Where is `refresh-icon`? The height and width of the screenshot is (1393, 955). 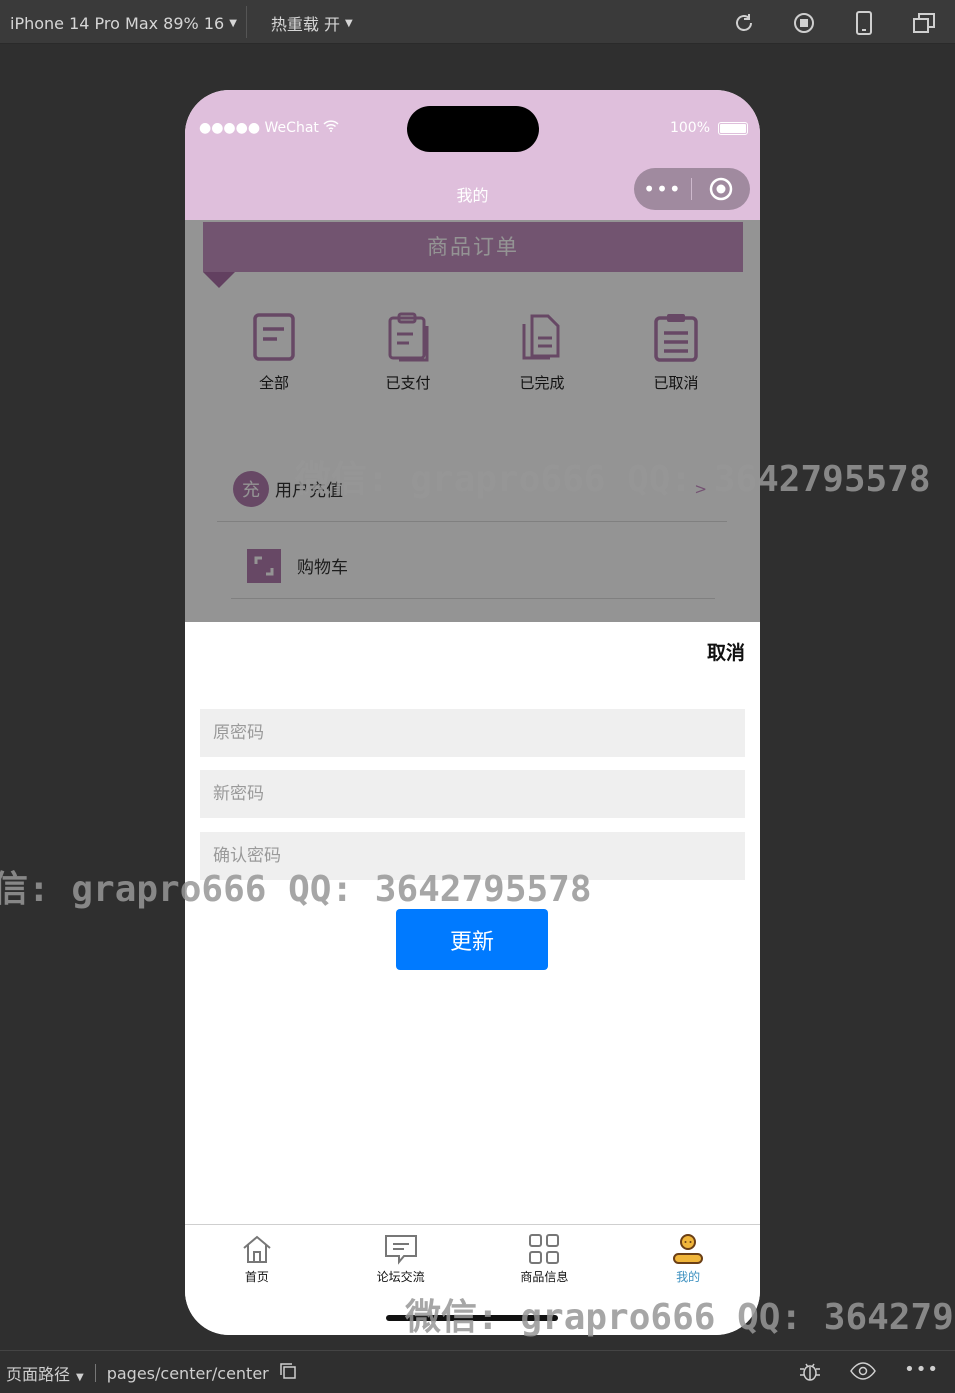
refresh-icon is located at coordinates (744, 23).